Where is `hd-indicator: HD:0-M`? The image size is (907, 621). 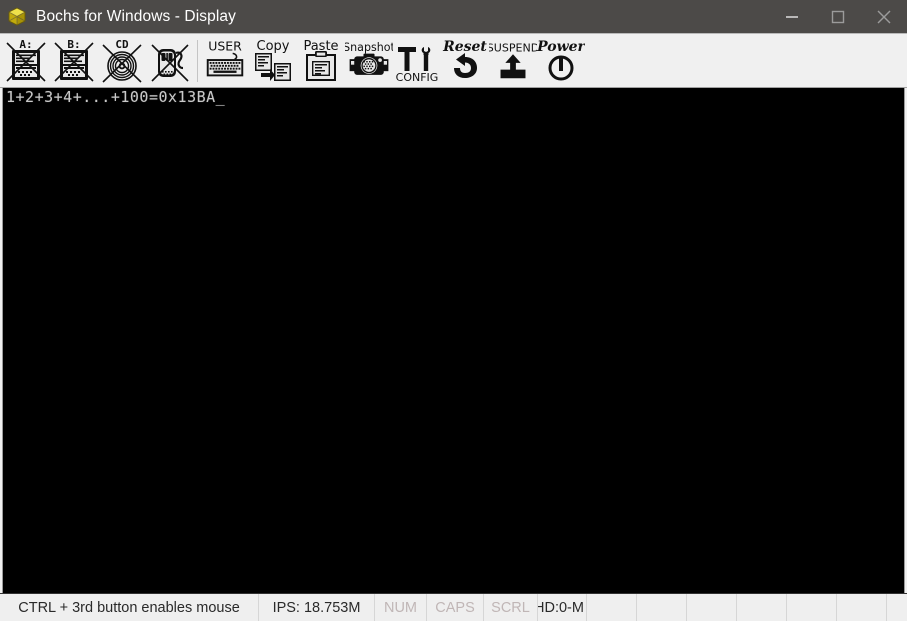 hd-indicator: HD:0-M is located at coordinates (562, 607).